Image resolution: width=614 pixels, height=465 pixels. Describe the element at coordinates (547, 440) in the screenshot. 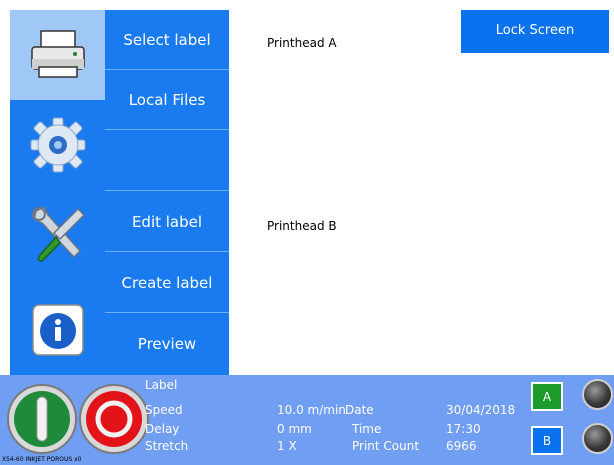

I see `printhead-b-button: B` at that location.